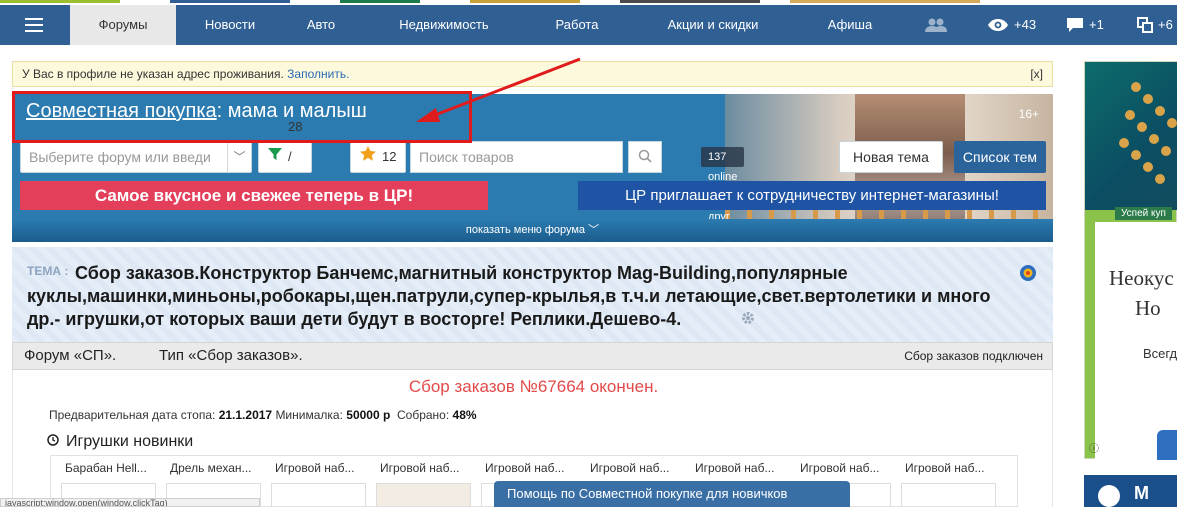 This screenshot has height=507, width=1177. What do you see at coordinates (230, 25) in the screenshot?
I see `tab-news: Новости` at bounding box center [230, 25].